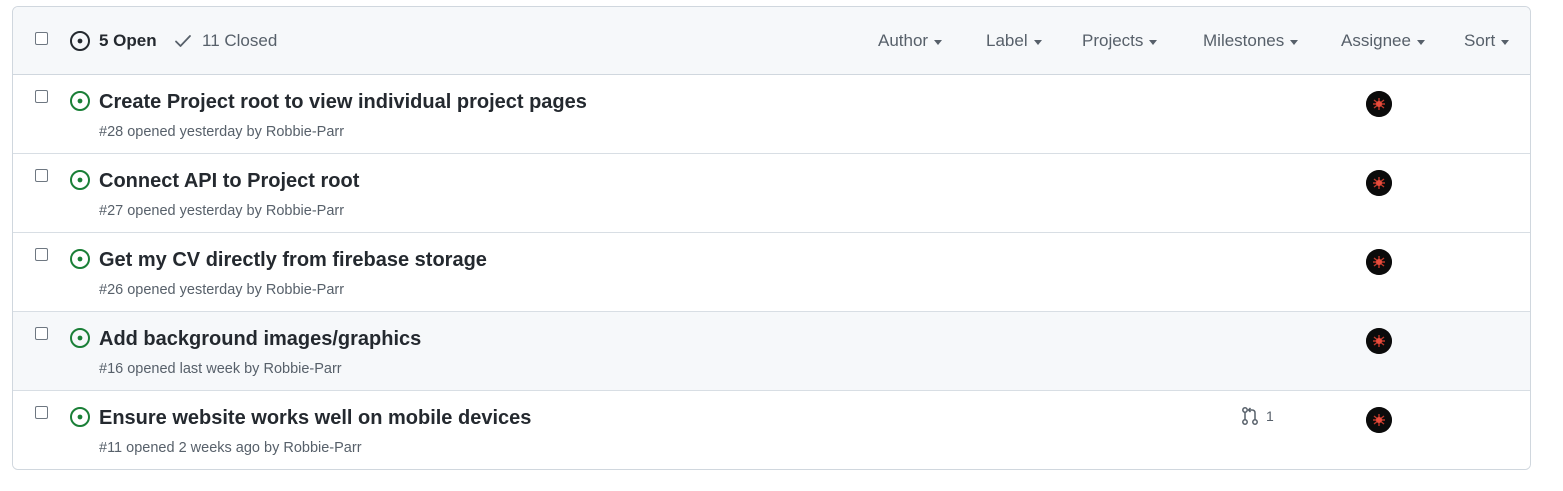 The image size is (1563, 491). I want to click on issue-number: #27, so click(111, 211).